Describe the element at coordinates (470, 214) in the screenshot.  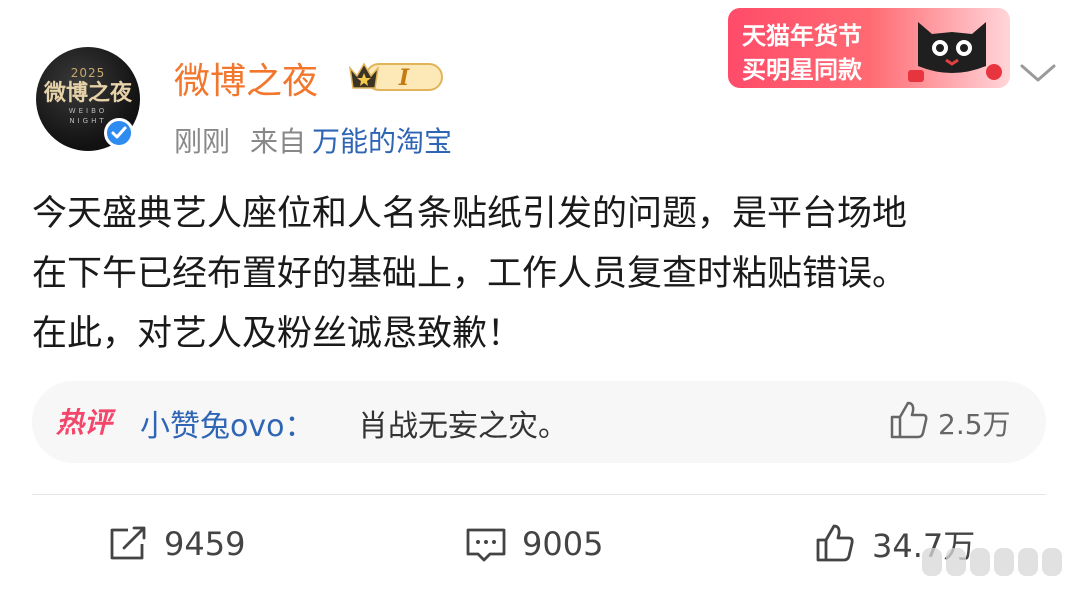
I see `content-line: 今天盛典艺人座位和人名条贴纸引发的问题，是平台场地` at that location.